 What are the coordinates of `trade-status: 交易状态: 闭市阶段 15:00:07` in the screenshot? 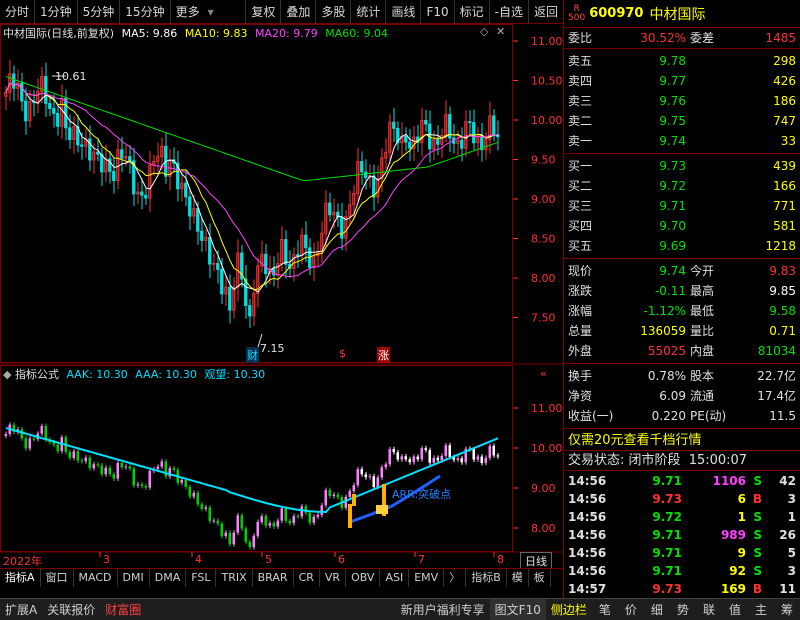 It's located at (682, 461).